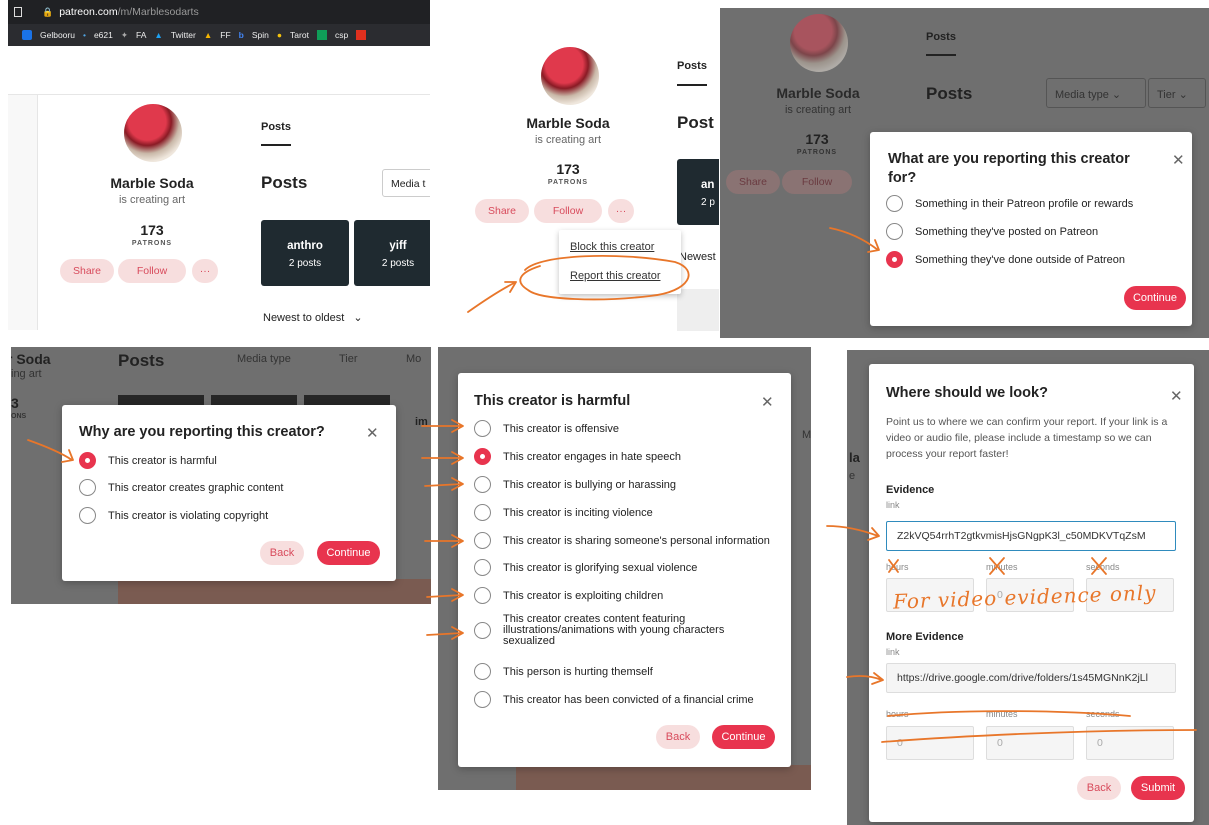 This screenshot has width=1209, height=825. What do you see at coordinates (299, 35) in the screenshot?
I see `bookmark-tarot: Tarot` at bounding box center [299, 35].